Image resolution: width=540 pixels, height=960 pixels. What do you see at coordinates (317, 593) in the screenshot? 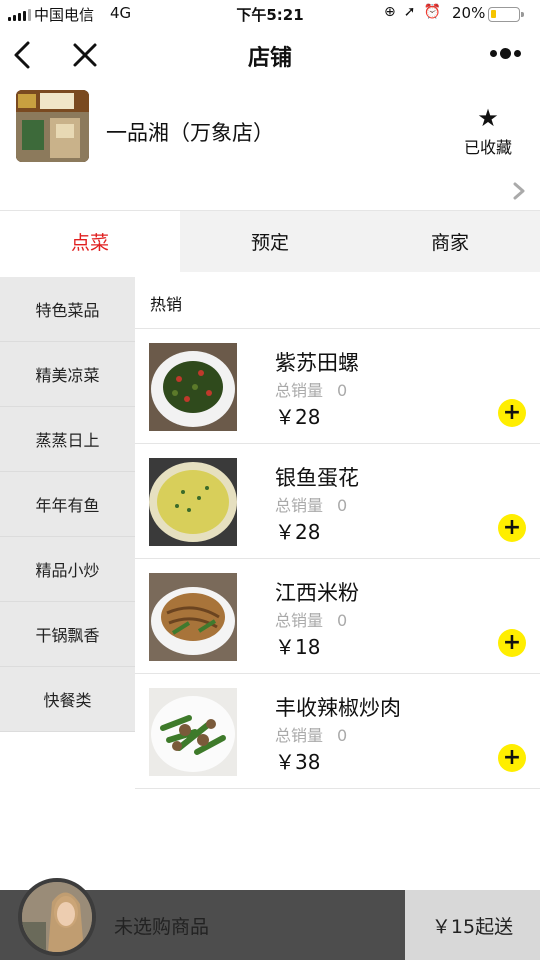
I see `dish-name: 江西米粉` at bounding box center [317, 593].